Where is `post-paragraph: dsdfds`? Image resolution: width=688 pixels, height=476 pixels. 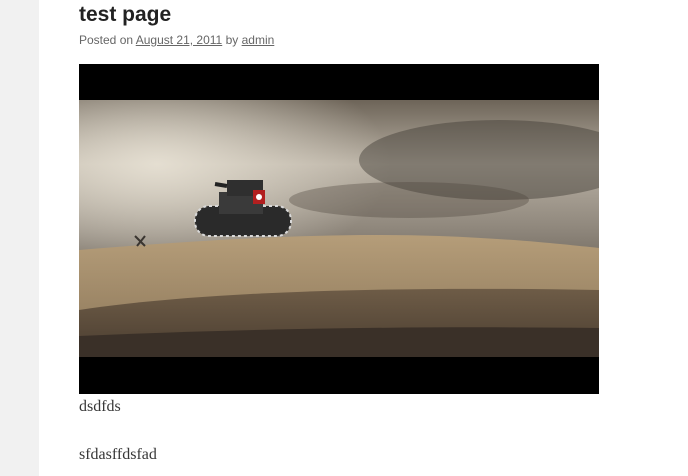 post-paragraph: dsdfds is located at coordinates (100, 406).